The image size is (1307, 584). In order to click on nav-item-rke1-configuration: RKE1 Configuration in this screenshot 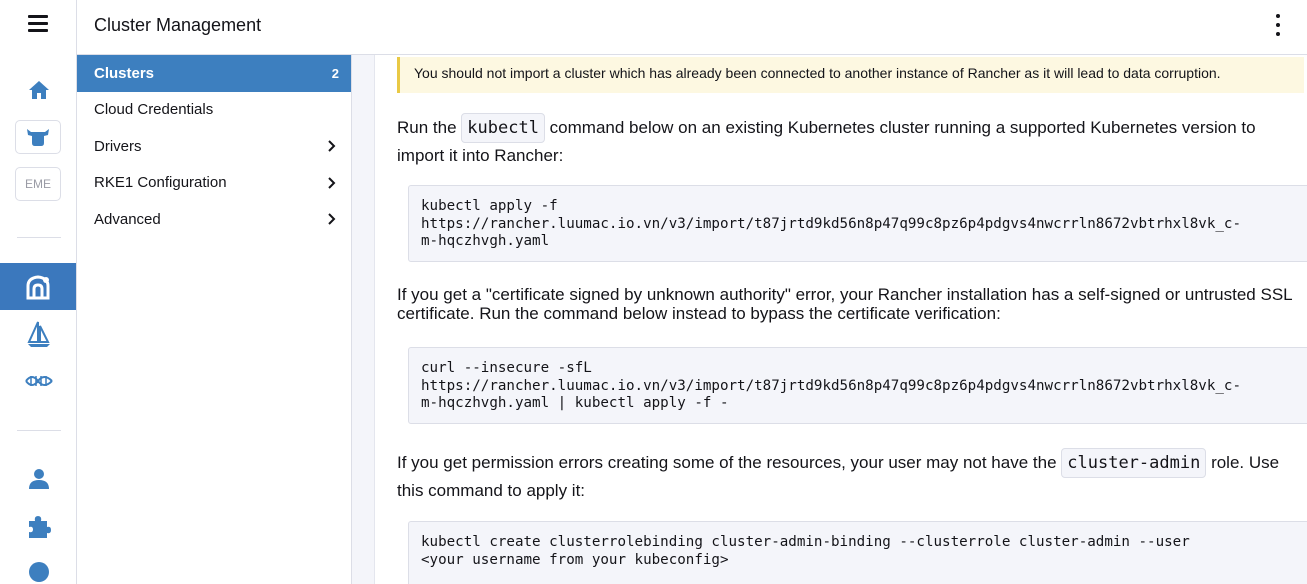, I will do `click(214, 183)`.